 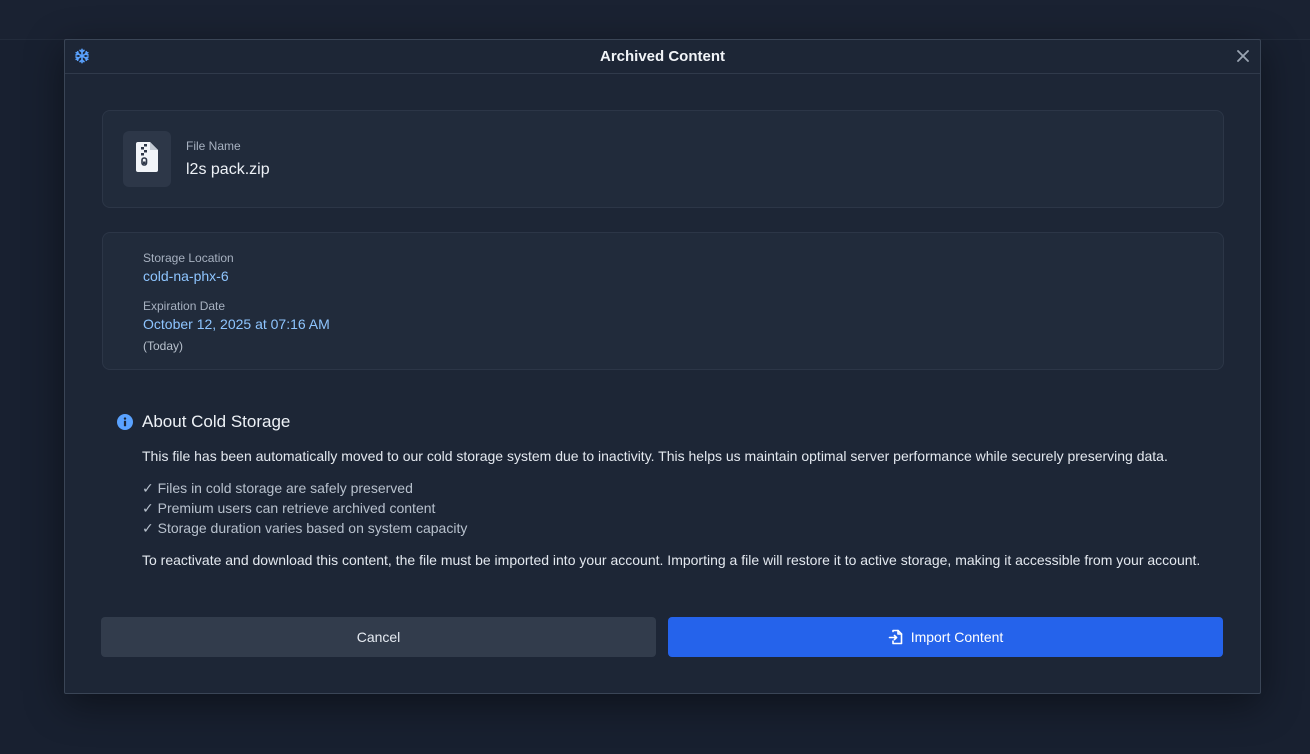 I want to click on storage-location-value: cold-na-phx-6, so click(x=186, y=276).